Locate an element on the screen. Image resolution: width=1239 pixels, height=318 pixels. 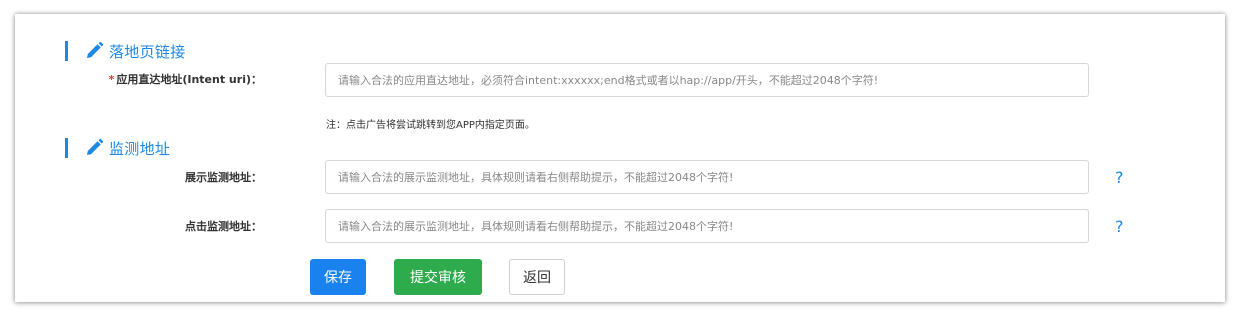
intent-uri-label: * 应用直达地址(Intent uri)： is located at coordinates (185, 79).